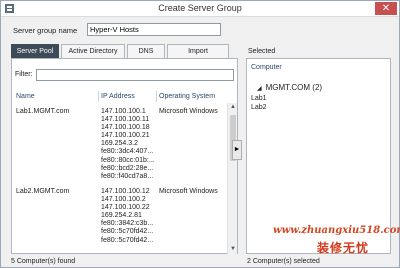  I want to click on ip-address: 147.100.100.12, so click(125, 191).